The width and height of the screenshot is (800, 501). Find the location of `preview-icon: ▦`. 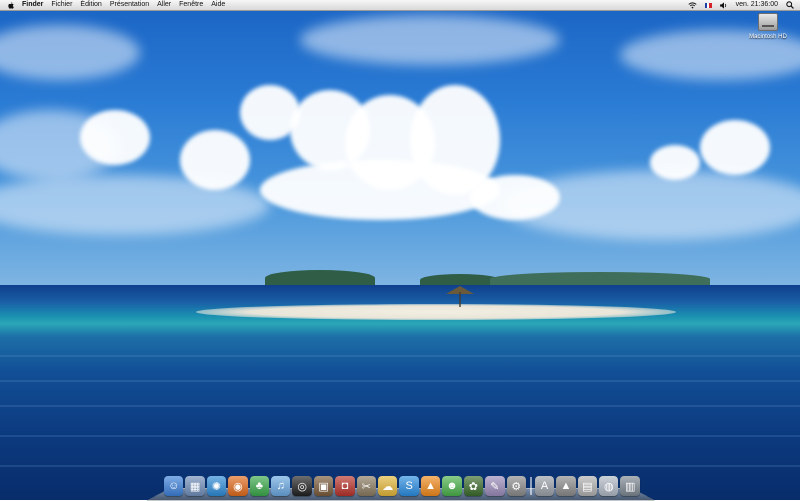

preview-icon: ▦ is located at coordinates (195, 486).